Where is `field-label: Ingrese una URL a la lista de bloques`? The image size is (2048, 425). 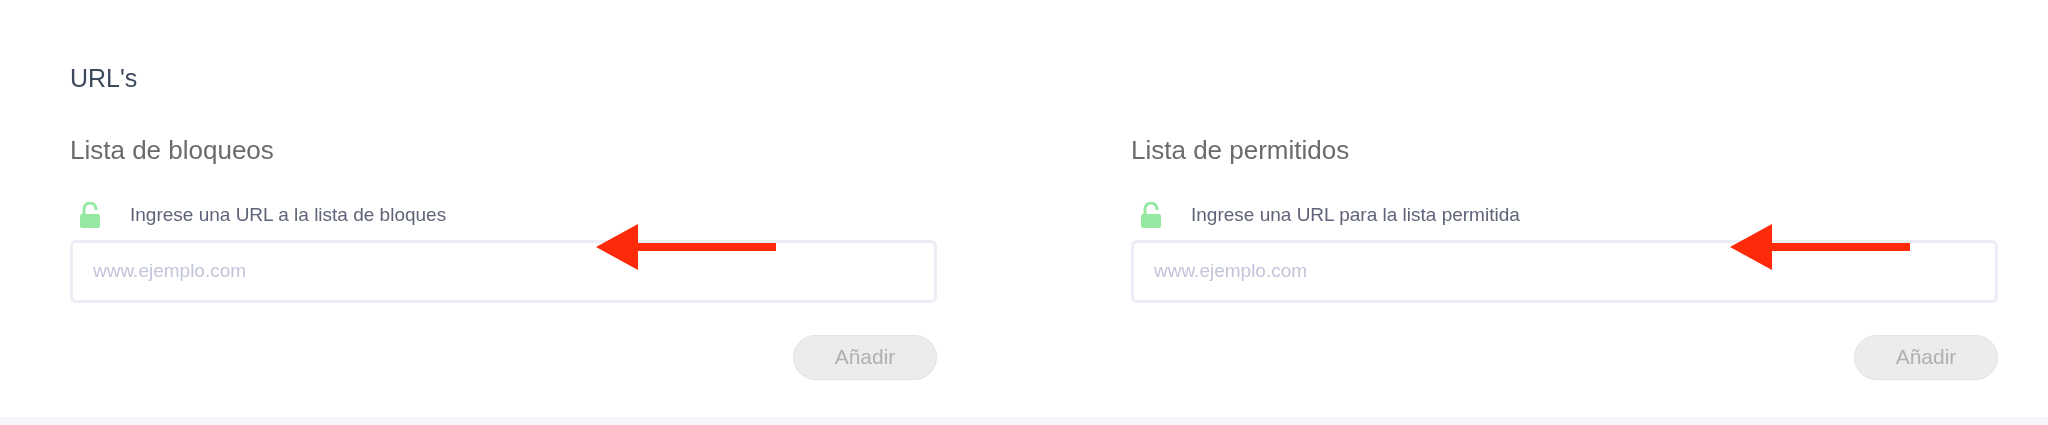
field-label: Ingrese una URL a la lista de bloques is located at coordinates (288, 215).